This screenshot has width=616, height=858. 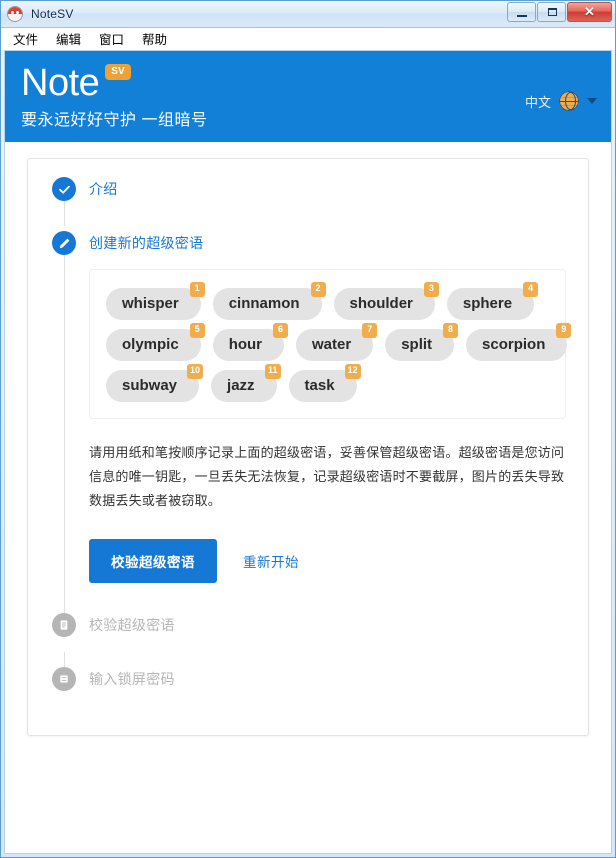 What do you see at coordinates (338, 561) in the screenshot?
I see `step-actions: 校验超级密语 重新开始` at bounding box center [338, 561].